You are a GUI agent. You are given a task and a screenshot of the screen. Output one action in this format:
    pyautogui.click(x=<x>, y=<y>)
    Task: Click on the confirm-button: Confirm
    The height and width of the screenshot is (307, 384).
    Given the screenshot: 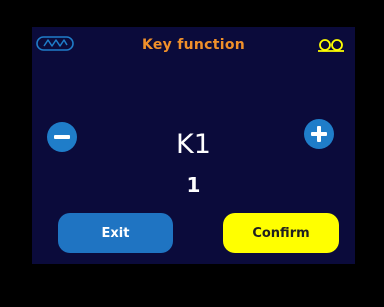 What is the action you would take?
    pyautogui.click(x=281, y=233)
    